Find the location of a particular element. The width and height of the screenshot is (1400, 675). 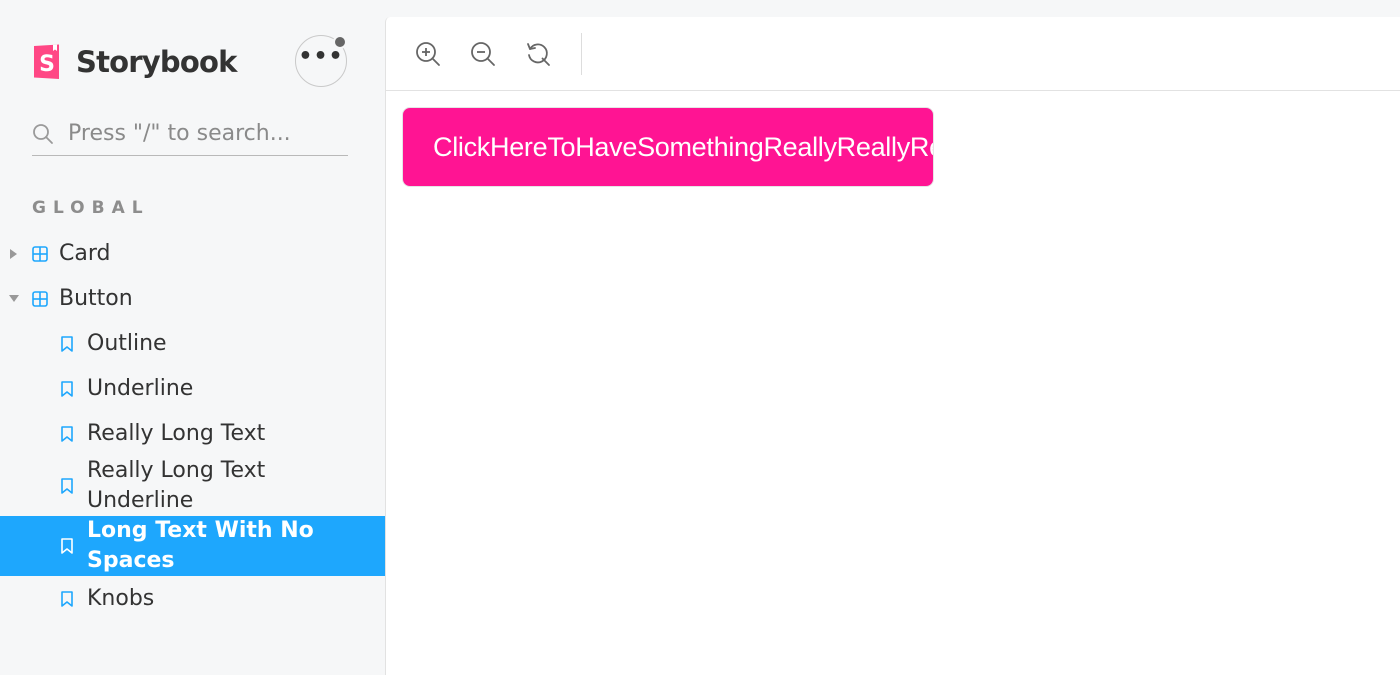

tree-item-label: Card is located at coordinates (85, 253).